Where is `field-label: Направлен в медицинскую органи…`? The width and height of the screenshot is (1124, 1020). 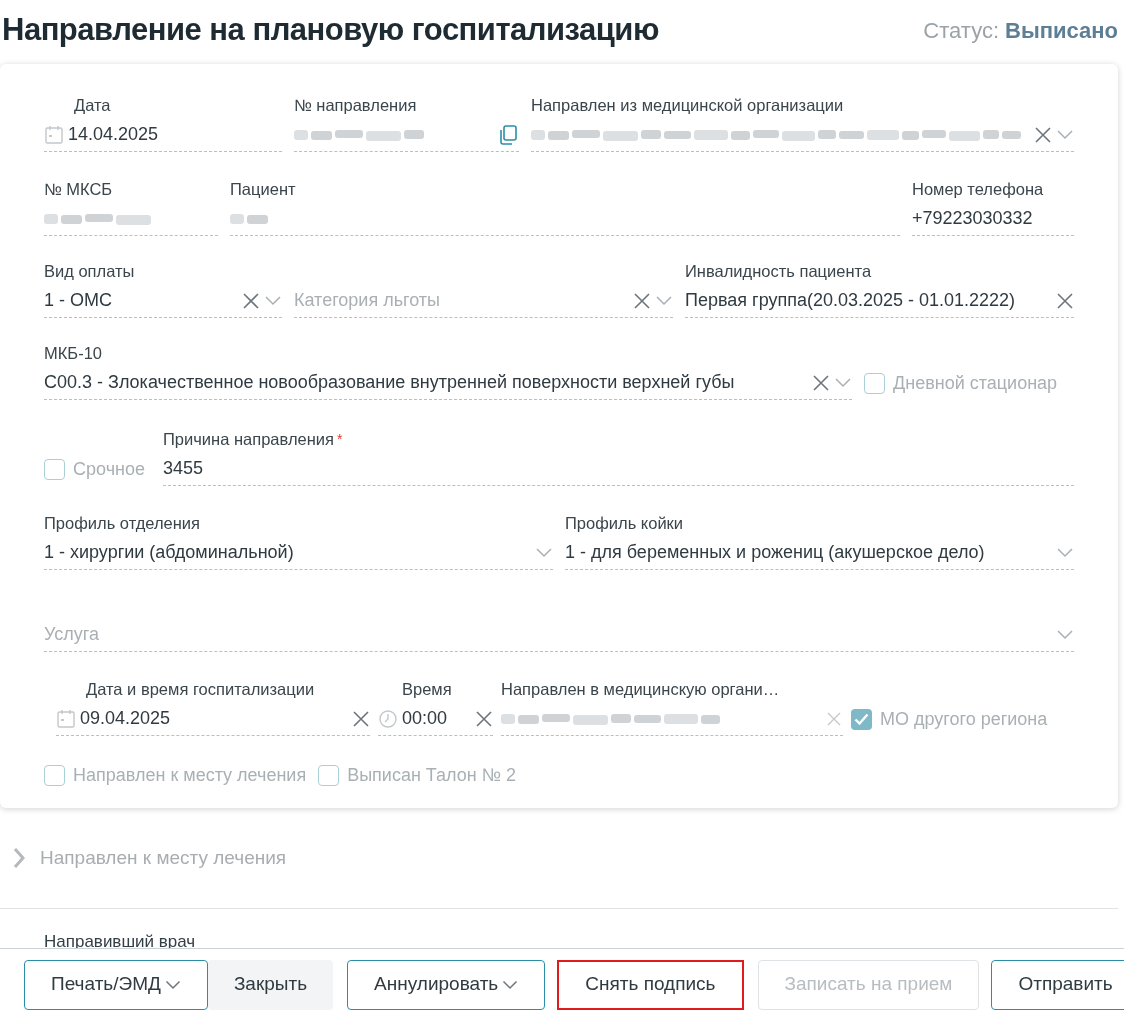
field-label: Направлен в медицинскую органи… is located at coordinates (640, 689).